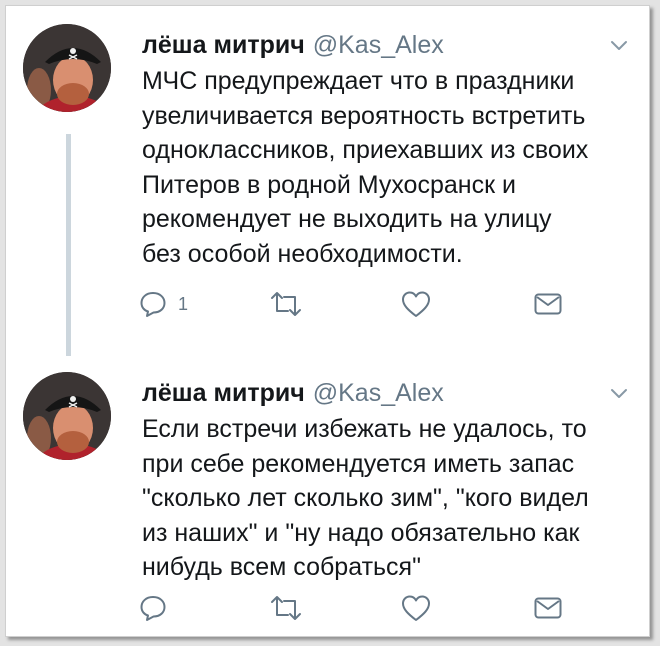 This screenshot has height=646, width=660. Describe the element at coordinates (183, 303) in the screenshot. I see `reply-count: 1` at that location.